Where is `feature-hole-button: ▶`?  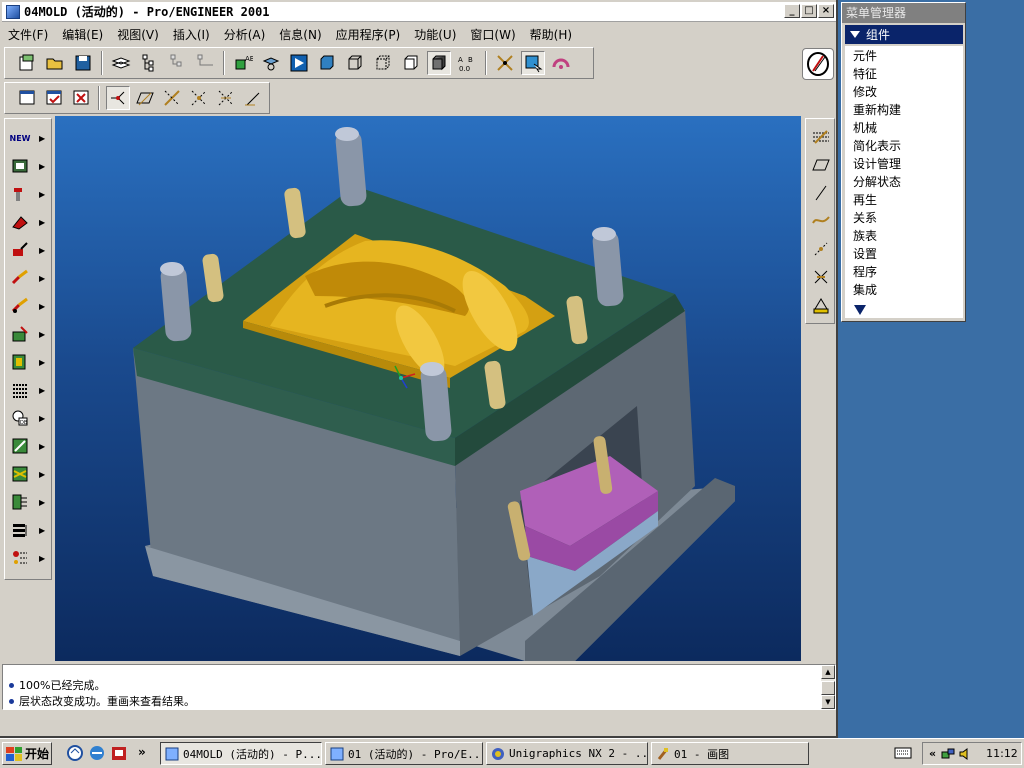
feature-hole-button: ▶ is located at coordinates (29, 166).